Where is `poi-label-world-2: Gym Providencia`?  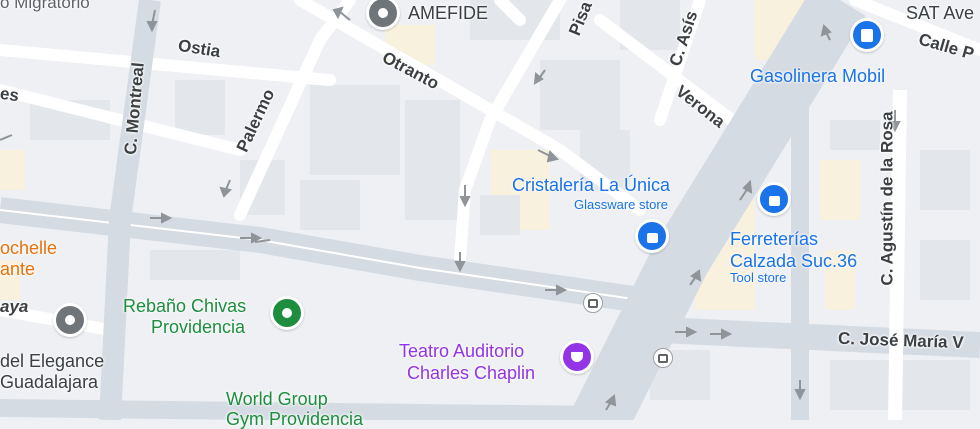 poi-label-world-2: Gym Providencia is located at coordinates (294, 419).